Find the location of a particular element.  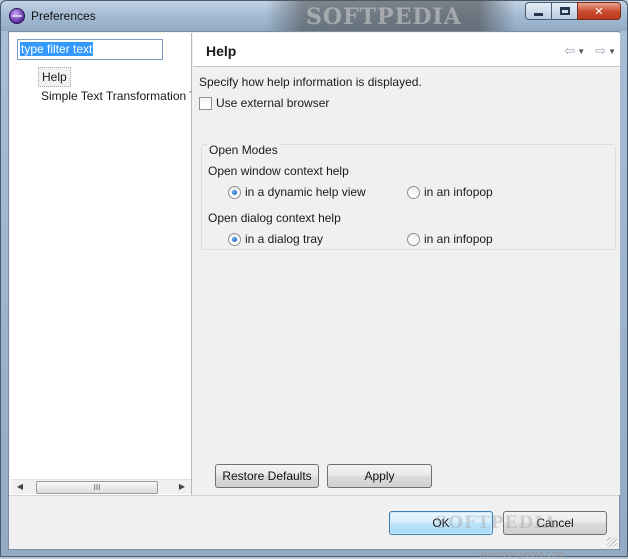

radio-label: in a dialog tray is located at coordinates (284, 239).